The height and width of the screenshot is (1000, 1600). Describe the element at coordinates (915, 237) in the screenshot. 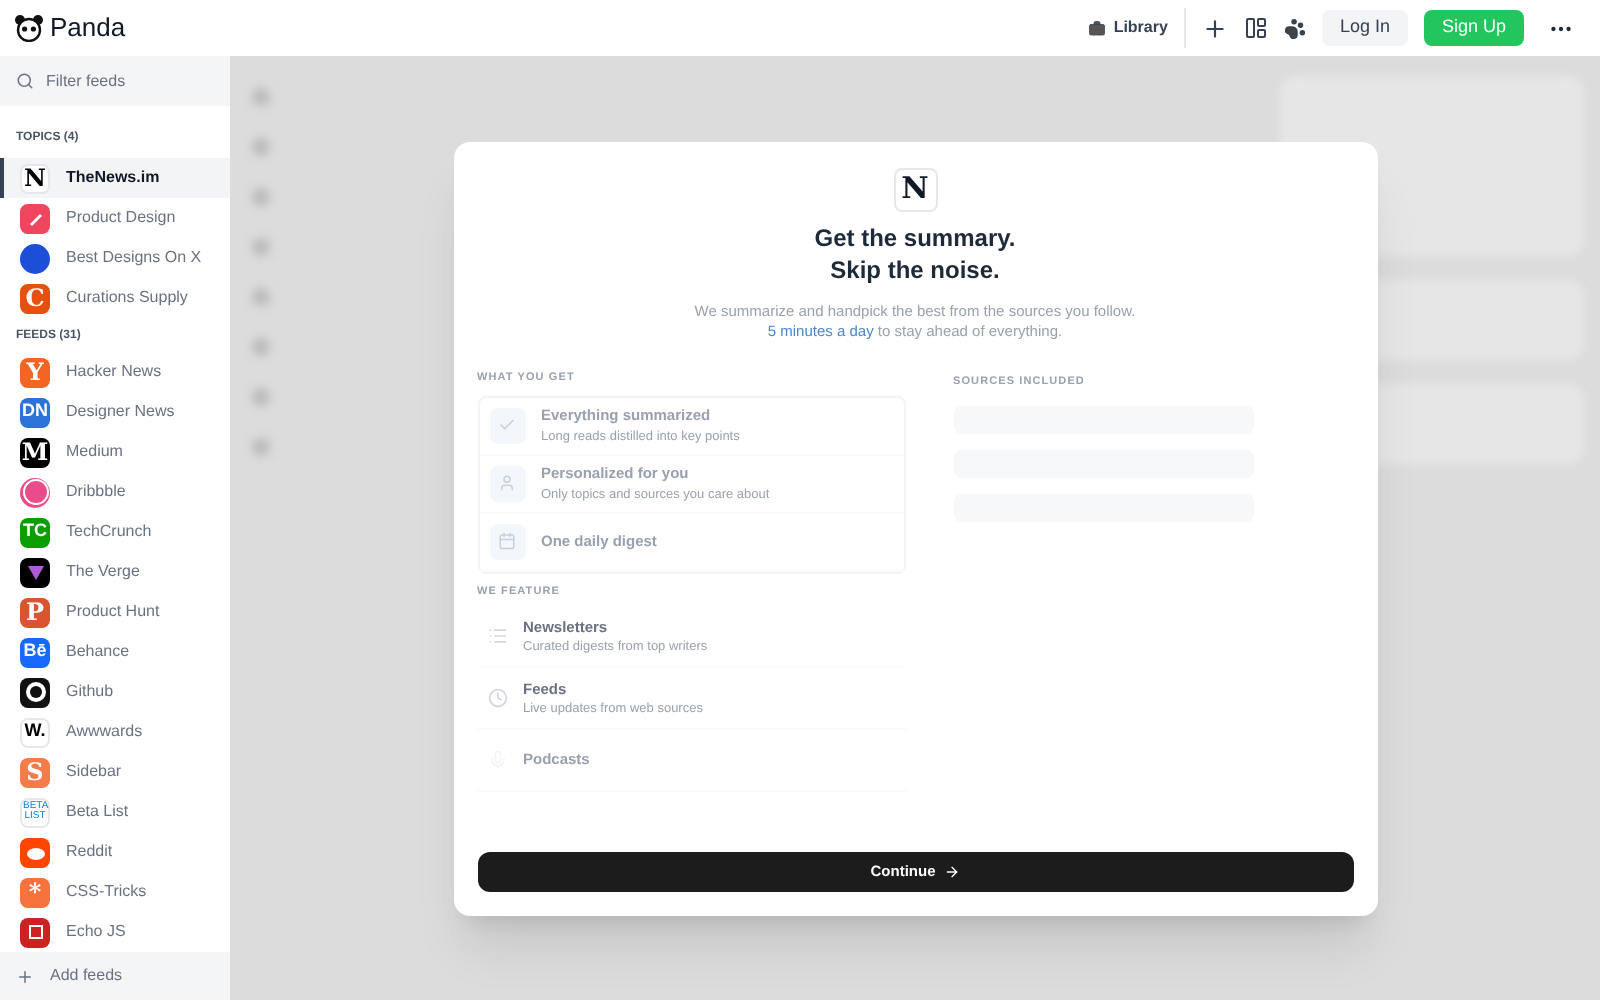

I see `dialog-title: Get the summary.` at that location.